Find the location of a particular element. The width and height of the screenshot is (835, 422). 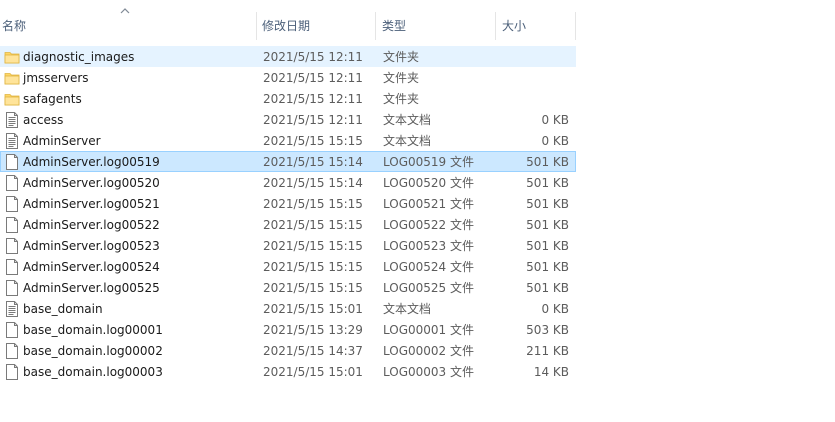

column-header-bar: 名称 修改日期 类型 大小 is located at coordinates (288, 24).